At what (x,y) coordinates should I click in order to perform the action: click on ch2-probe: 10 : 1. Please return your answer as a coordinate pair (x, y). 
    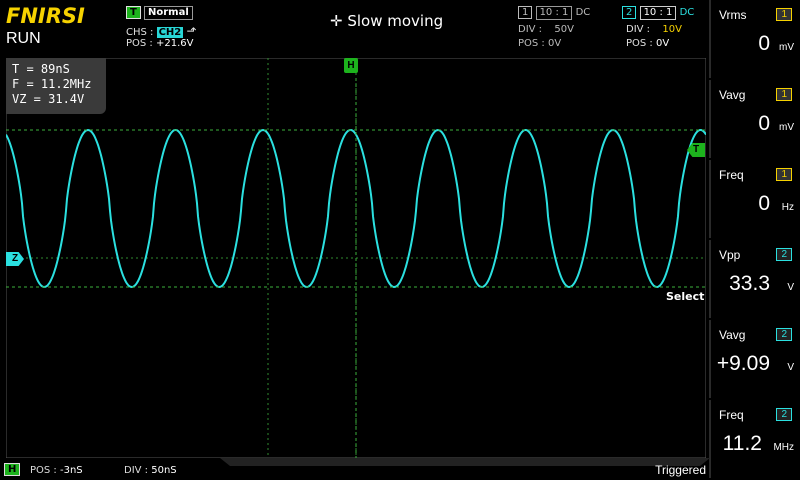
    Looking at the image, I should click on (658, 13).